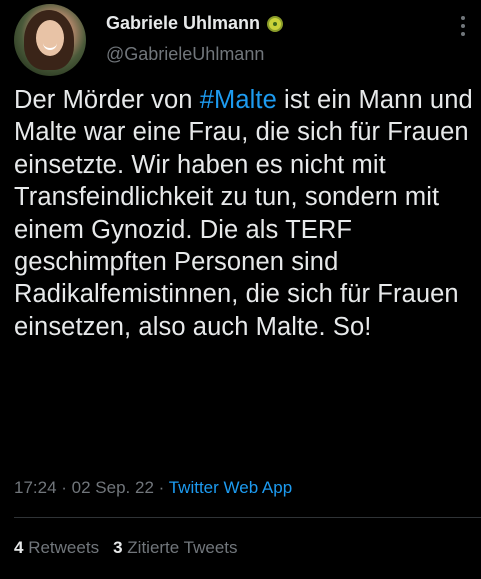 This screenshot has height=579, width=481. I want to click on tweet-text-start: Der Mörder von, so click(107, 100).